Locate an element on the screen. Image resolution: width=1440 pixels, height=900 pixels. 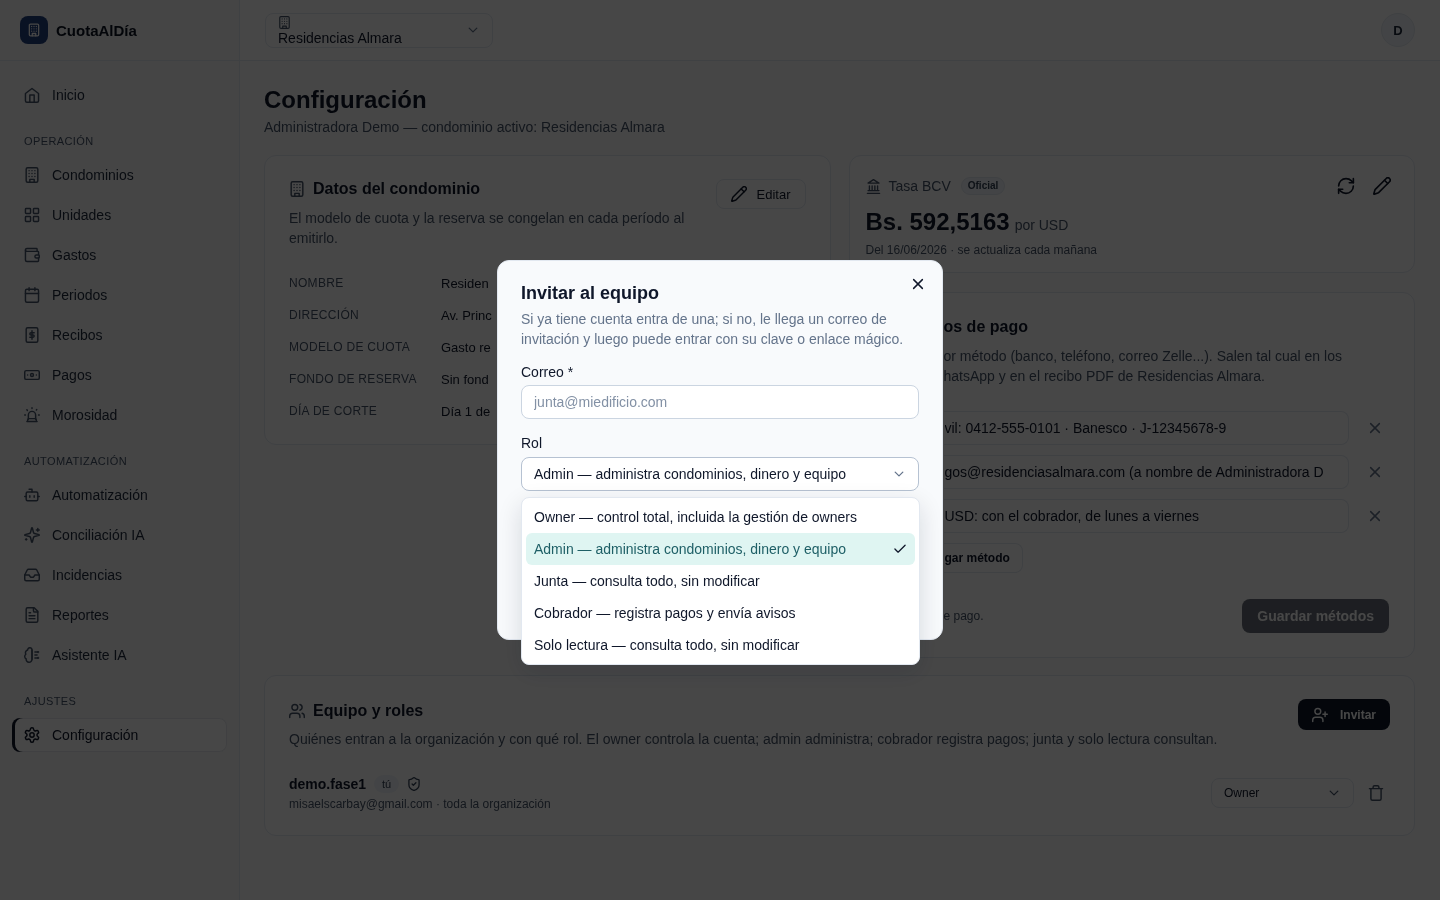
email-field: junta@miedificio.com is located at coordinates (720, 402).